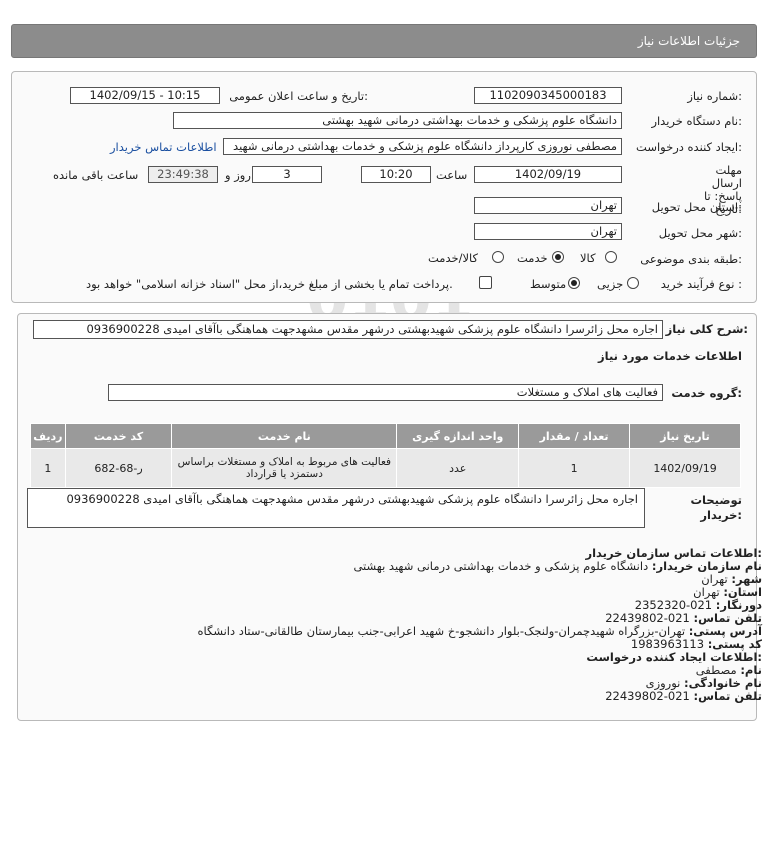 This screenshot has width=770, height=845. Describe the element at coordinates (284, 436) in the screenshot. I see `col-name: نام خدمت` at that location.